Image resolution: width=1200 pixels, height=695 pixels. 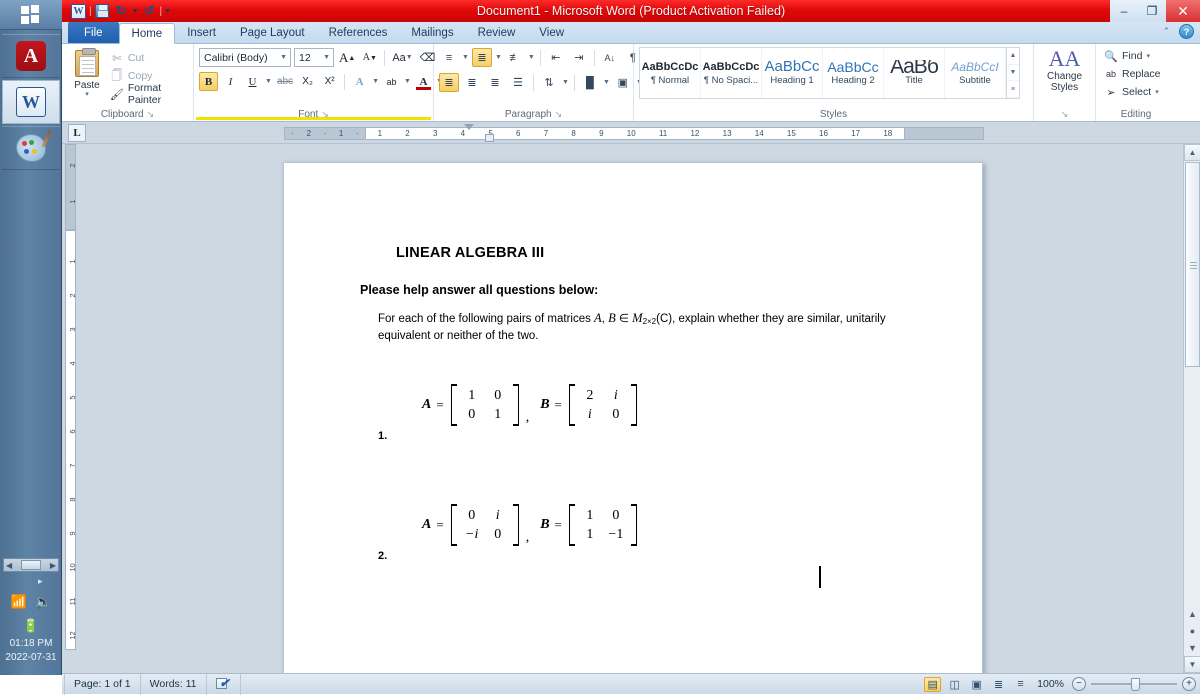 What do you see at coordinates (634, 133) in the screenshot?
I see `horizontal-ruler: · 2 · 1 · 1 2 3 4 5 6 7 8 9 10 1` at bounding box center [634, 133].